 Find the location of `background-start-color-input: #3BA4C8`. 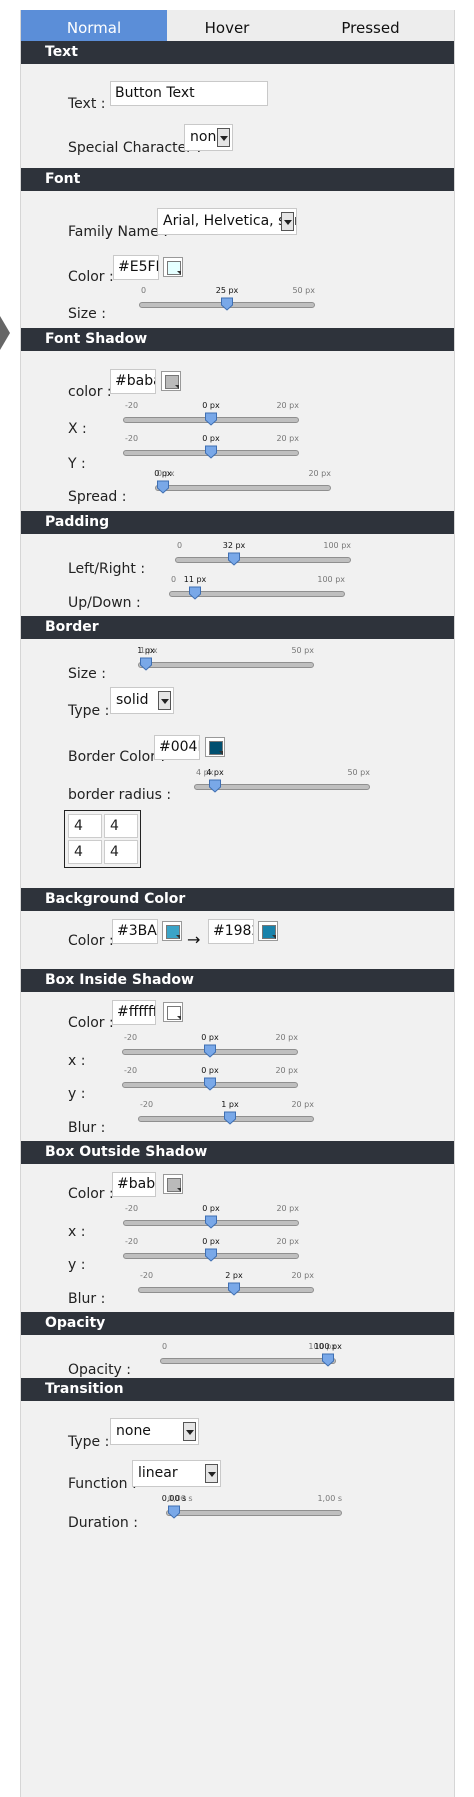

background-start-color-input: #3BA4C8 is located at coordinates (135, 931).